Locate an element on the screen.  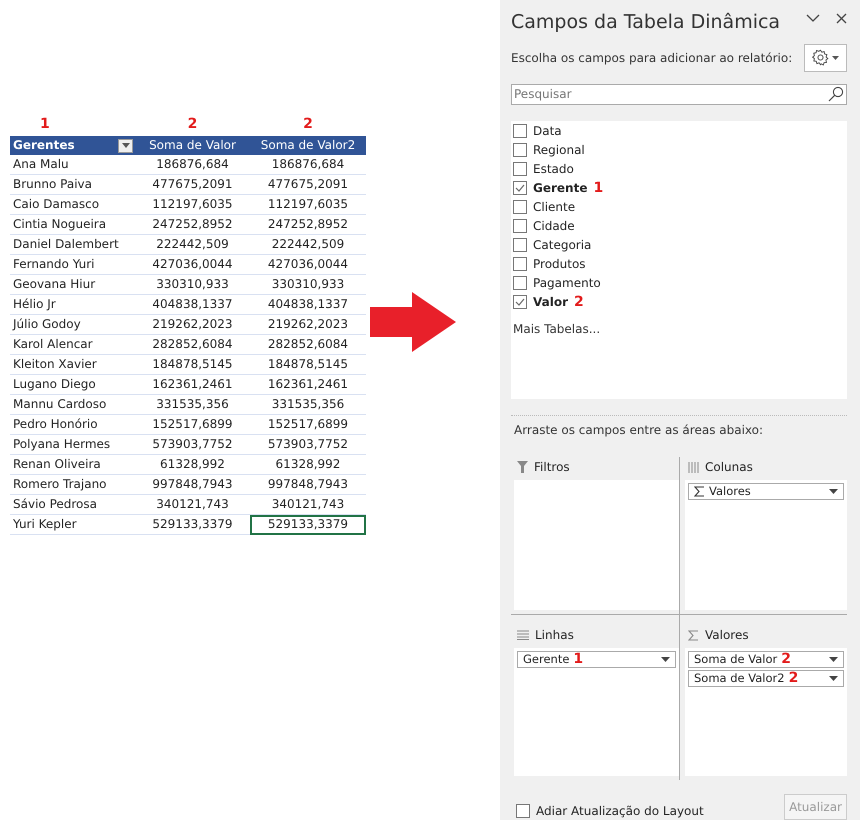
table-cell: Geovana Hiur is located at coordinates (72, 285).